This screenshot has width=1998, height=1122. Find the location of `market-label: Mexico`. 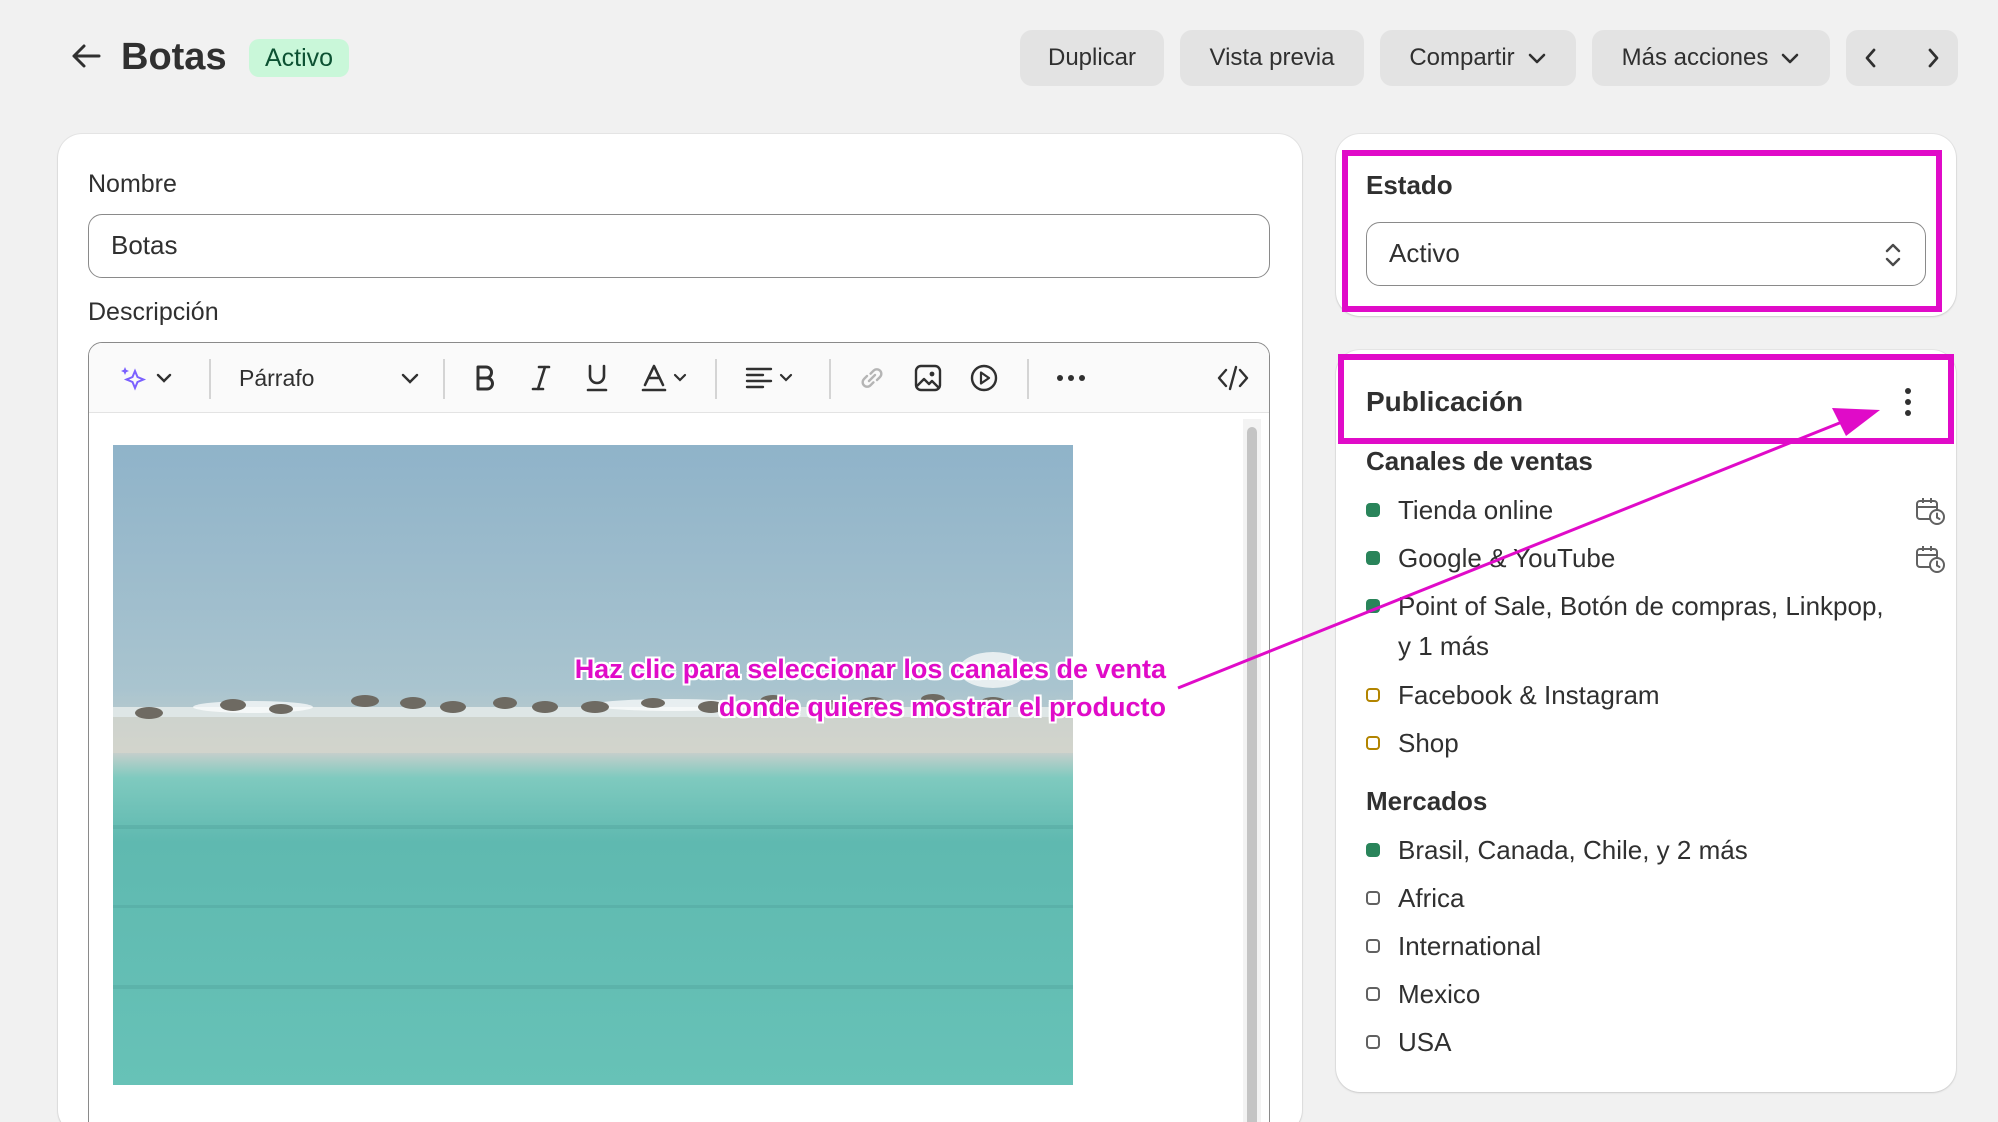

market-label: Mexico is located at coordinates (1439, 994).